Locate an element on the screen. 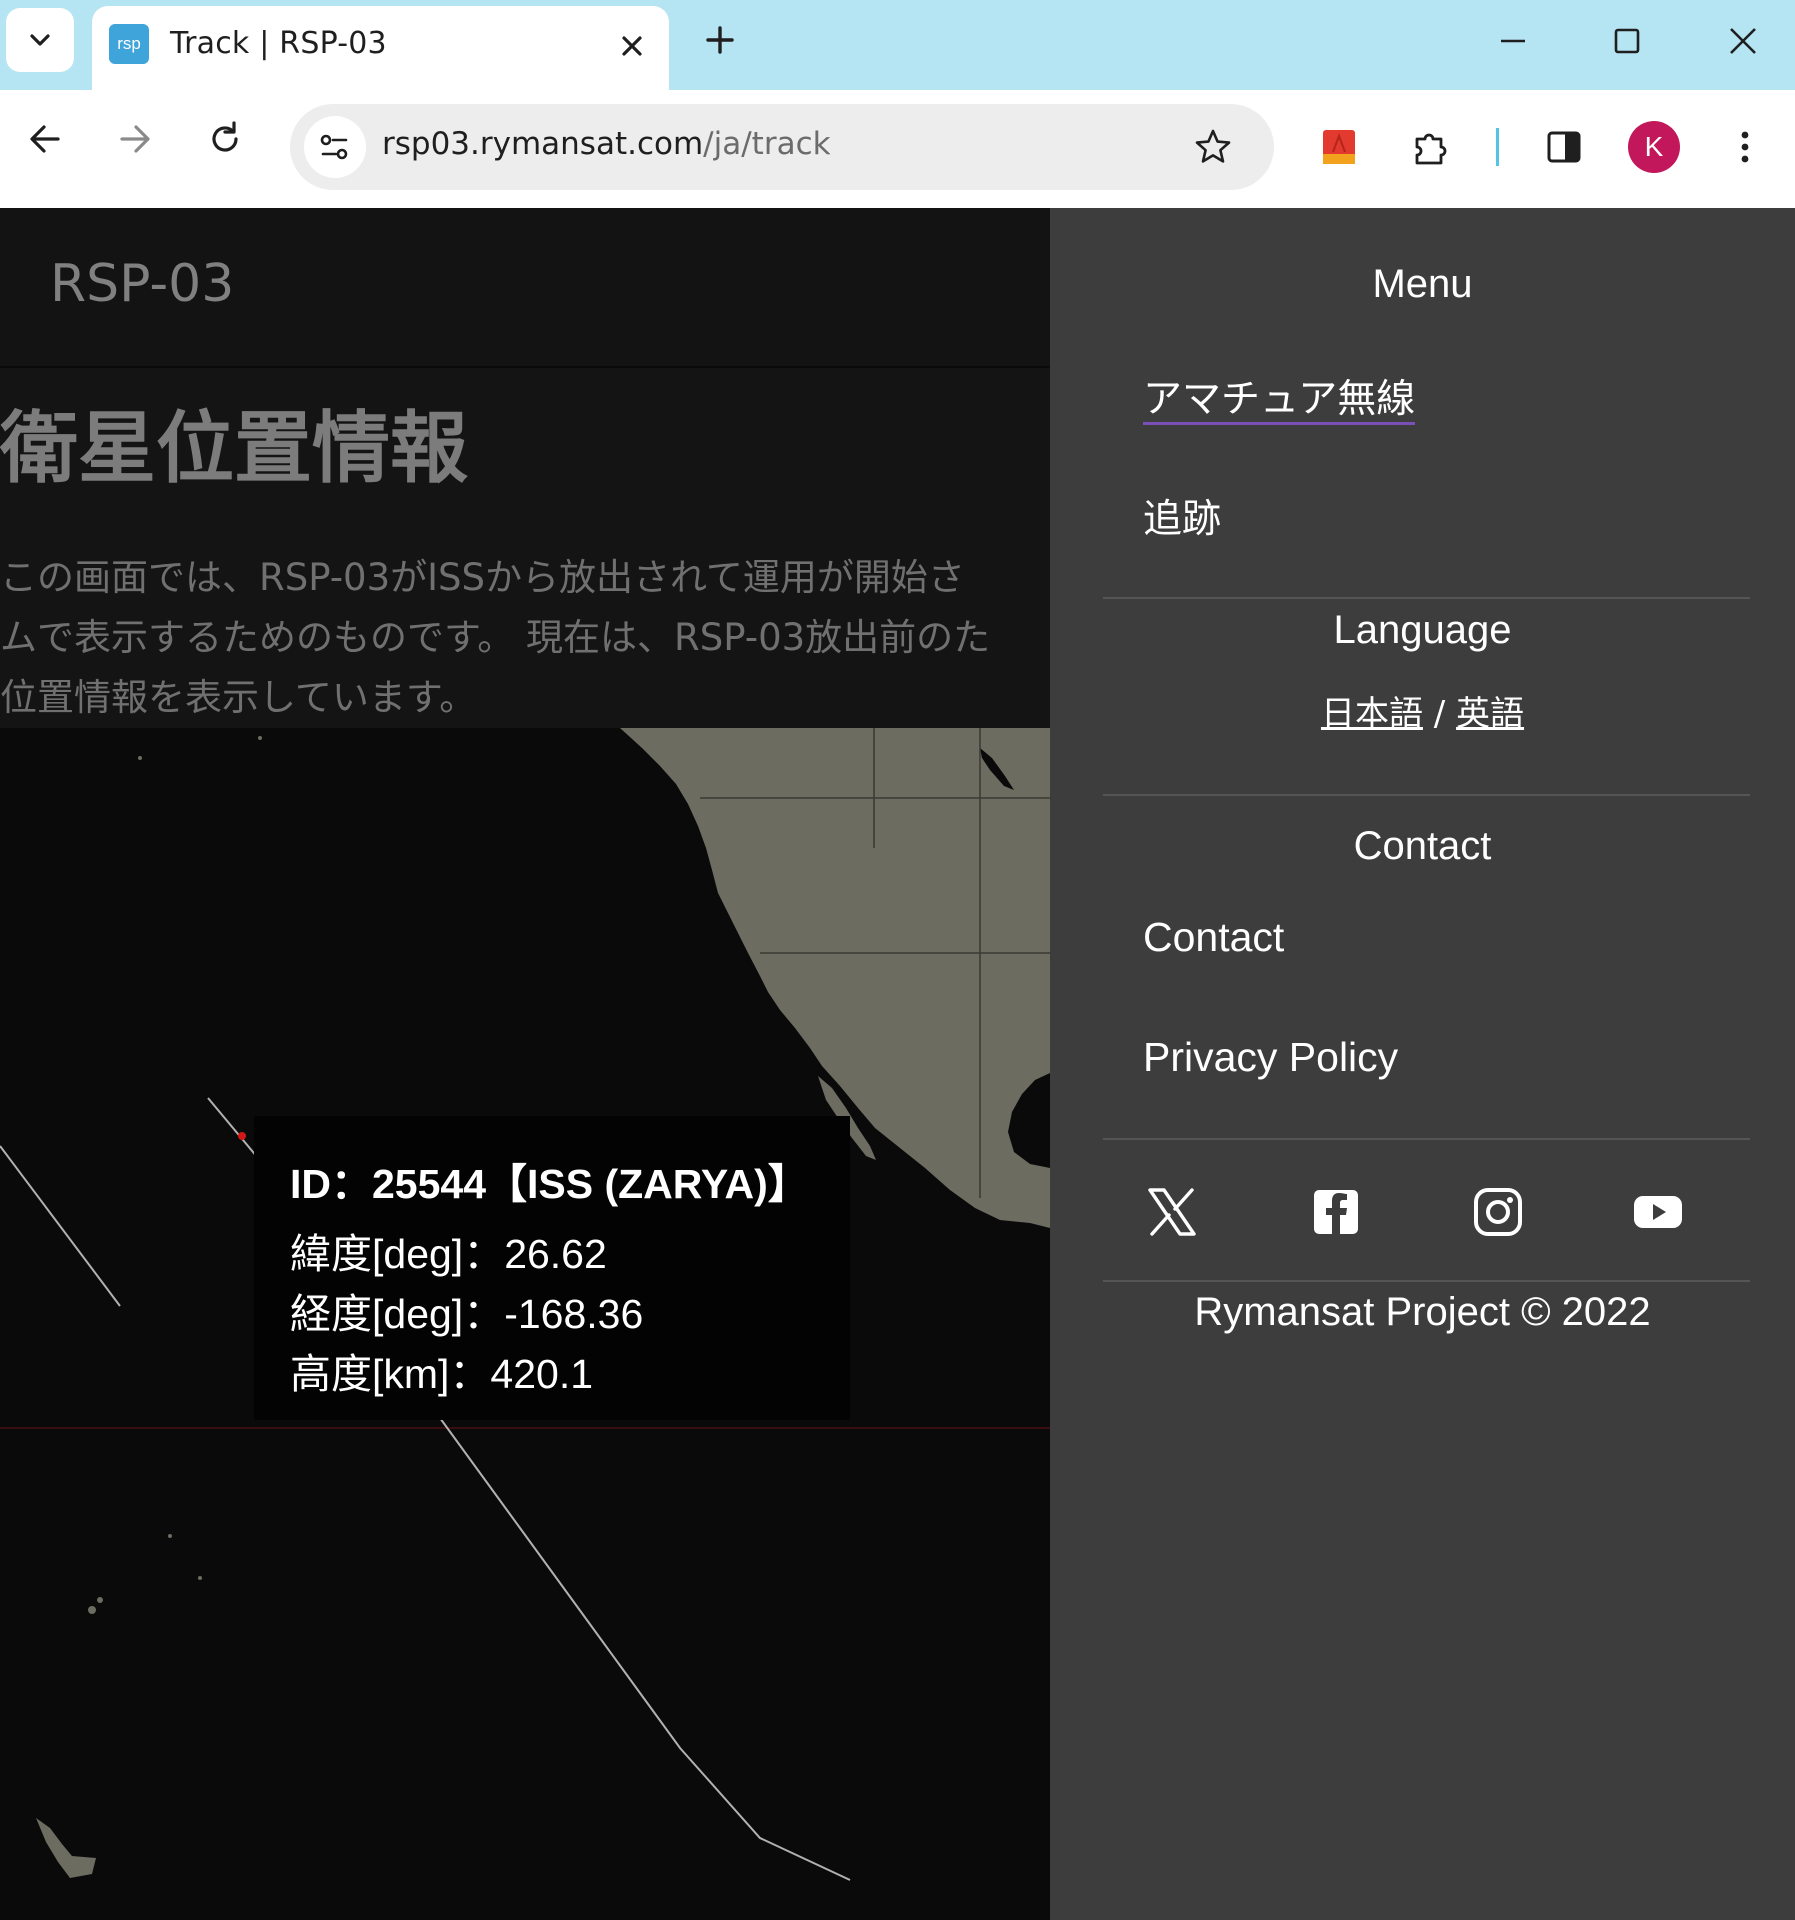 Image resolution: width=1795 pixels, height=1920 pixels. language-english-link: 英語 is located at coordinates (1490, 714).